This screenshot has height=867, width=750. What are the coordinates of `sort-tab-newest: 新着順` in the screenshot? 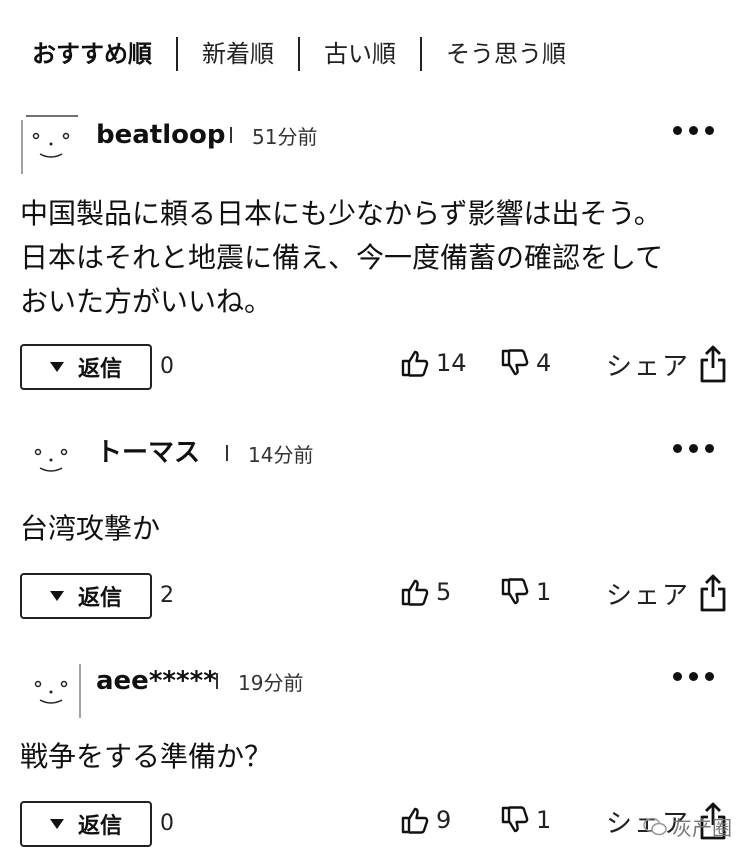 It's located at (238, 54).